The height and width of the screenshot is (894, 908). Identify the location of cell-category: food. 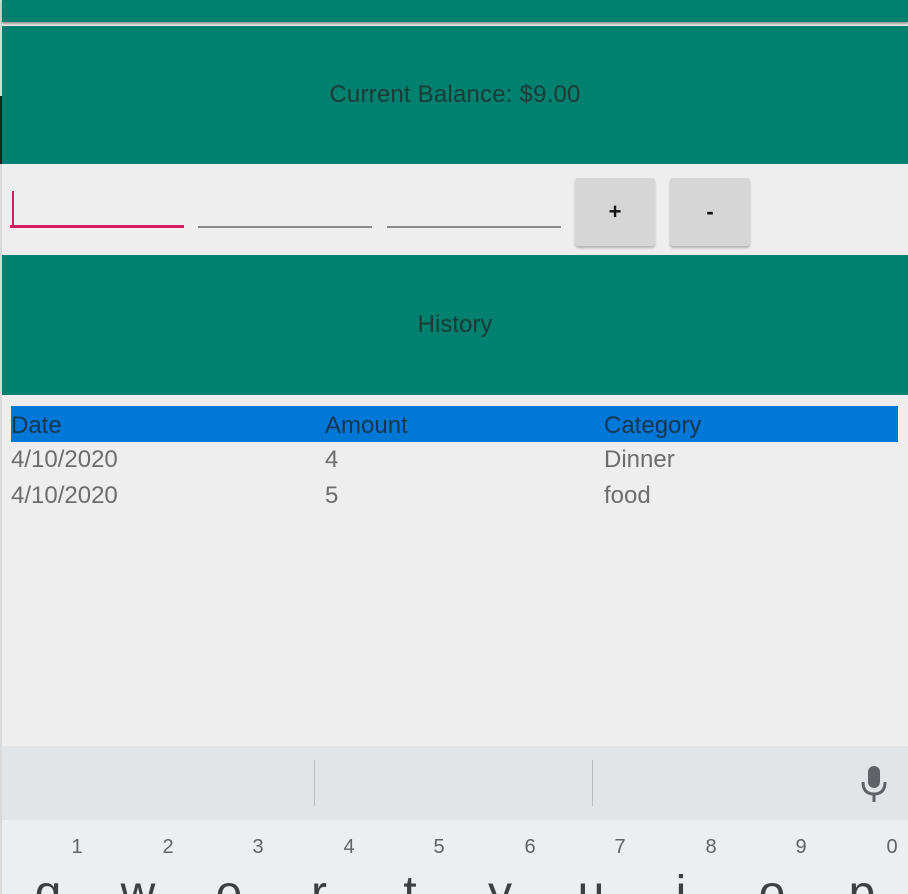
(627, 495).